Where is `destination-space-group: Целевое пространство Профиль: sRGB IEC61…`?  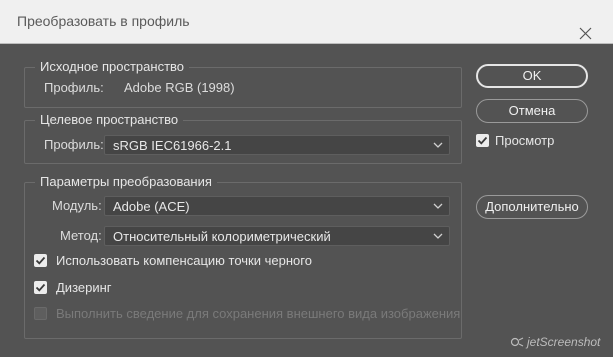
destination-space-group: Целевое пространство Профиль: sRGB IEC61… is located at coordinates (243, 138).